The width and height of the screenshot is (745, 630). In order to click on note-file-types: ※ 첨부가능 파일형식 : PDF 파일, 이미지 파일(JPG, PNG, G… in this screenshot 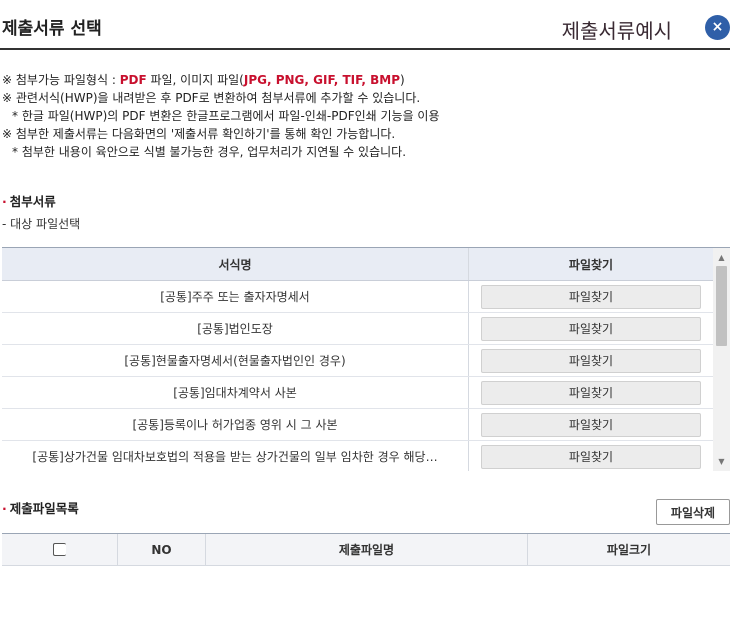, I will do `click(367, 80)`.